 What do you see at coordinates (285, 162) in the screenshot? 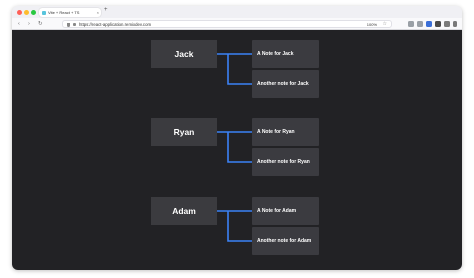
I see `note-node: Another note for Ryan` at bounding box center [285, 162].